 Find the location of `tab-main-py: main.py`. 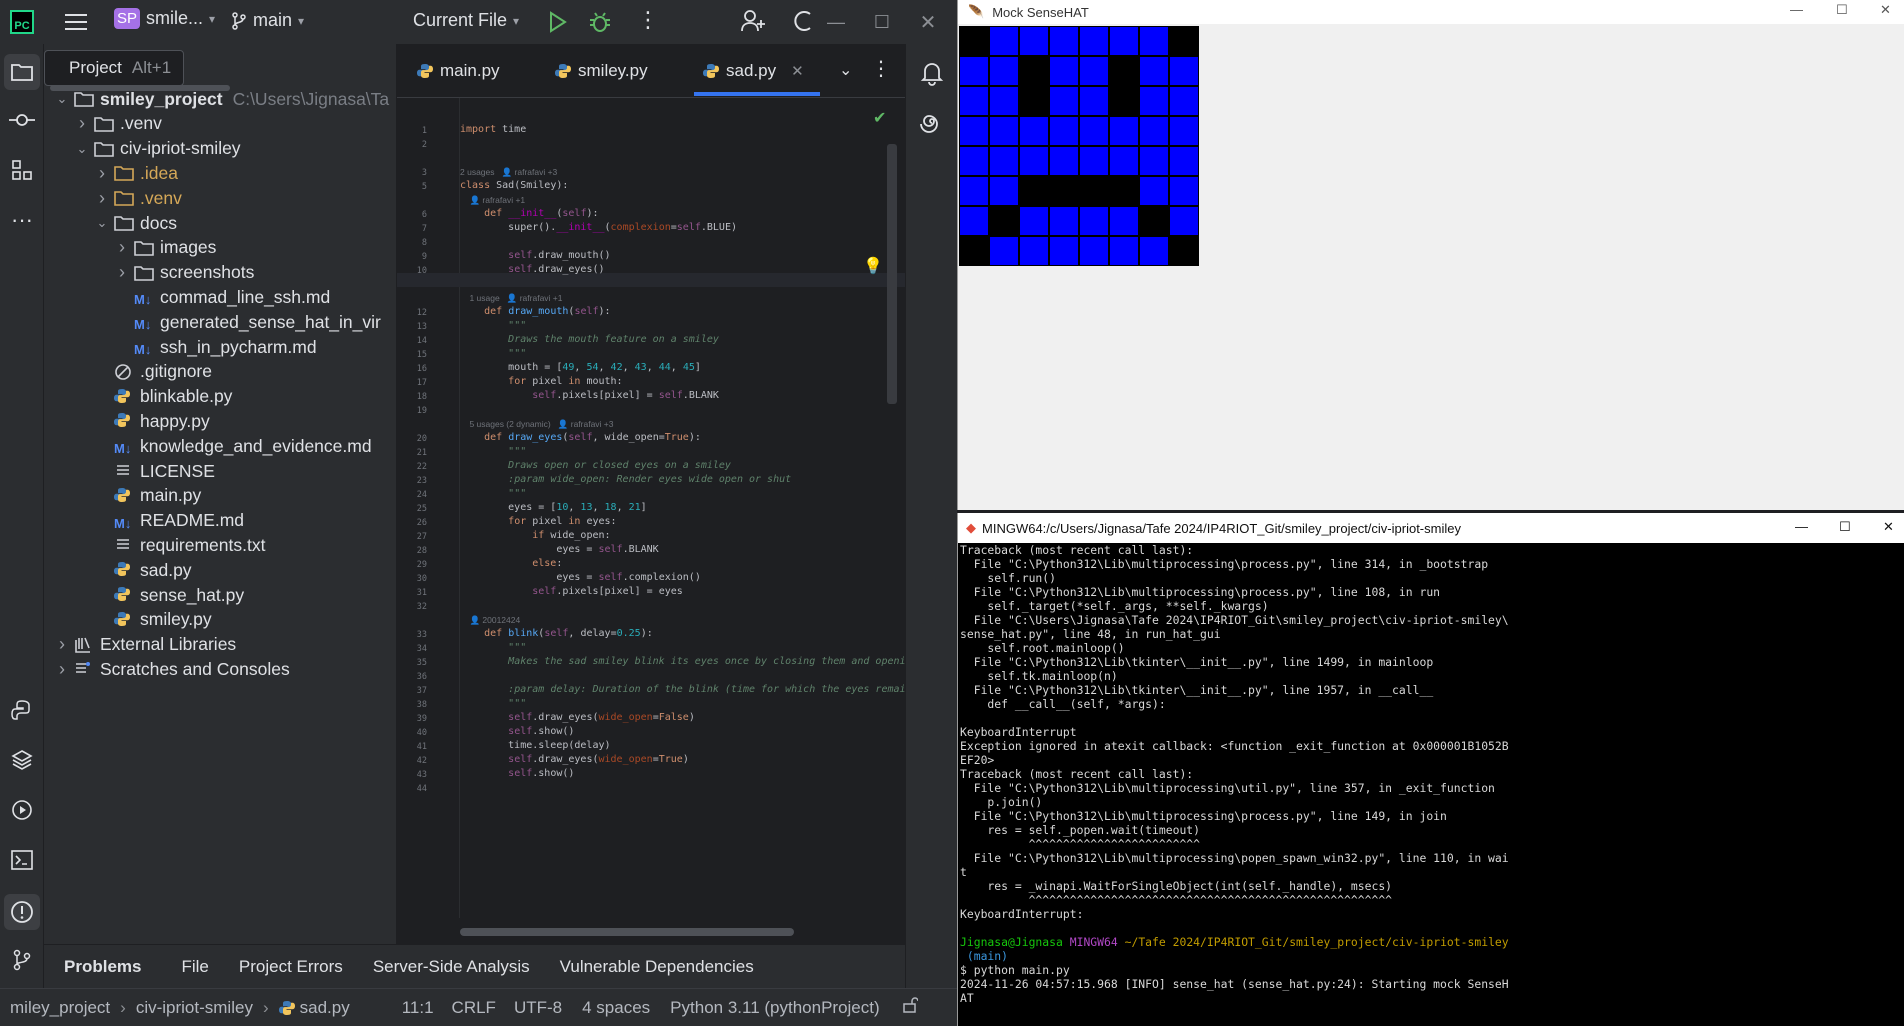

tab-main-py: main.py is located at coordinates (458, 71).